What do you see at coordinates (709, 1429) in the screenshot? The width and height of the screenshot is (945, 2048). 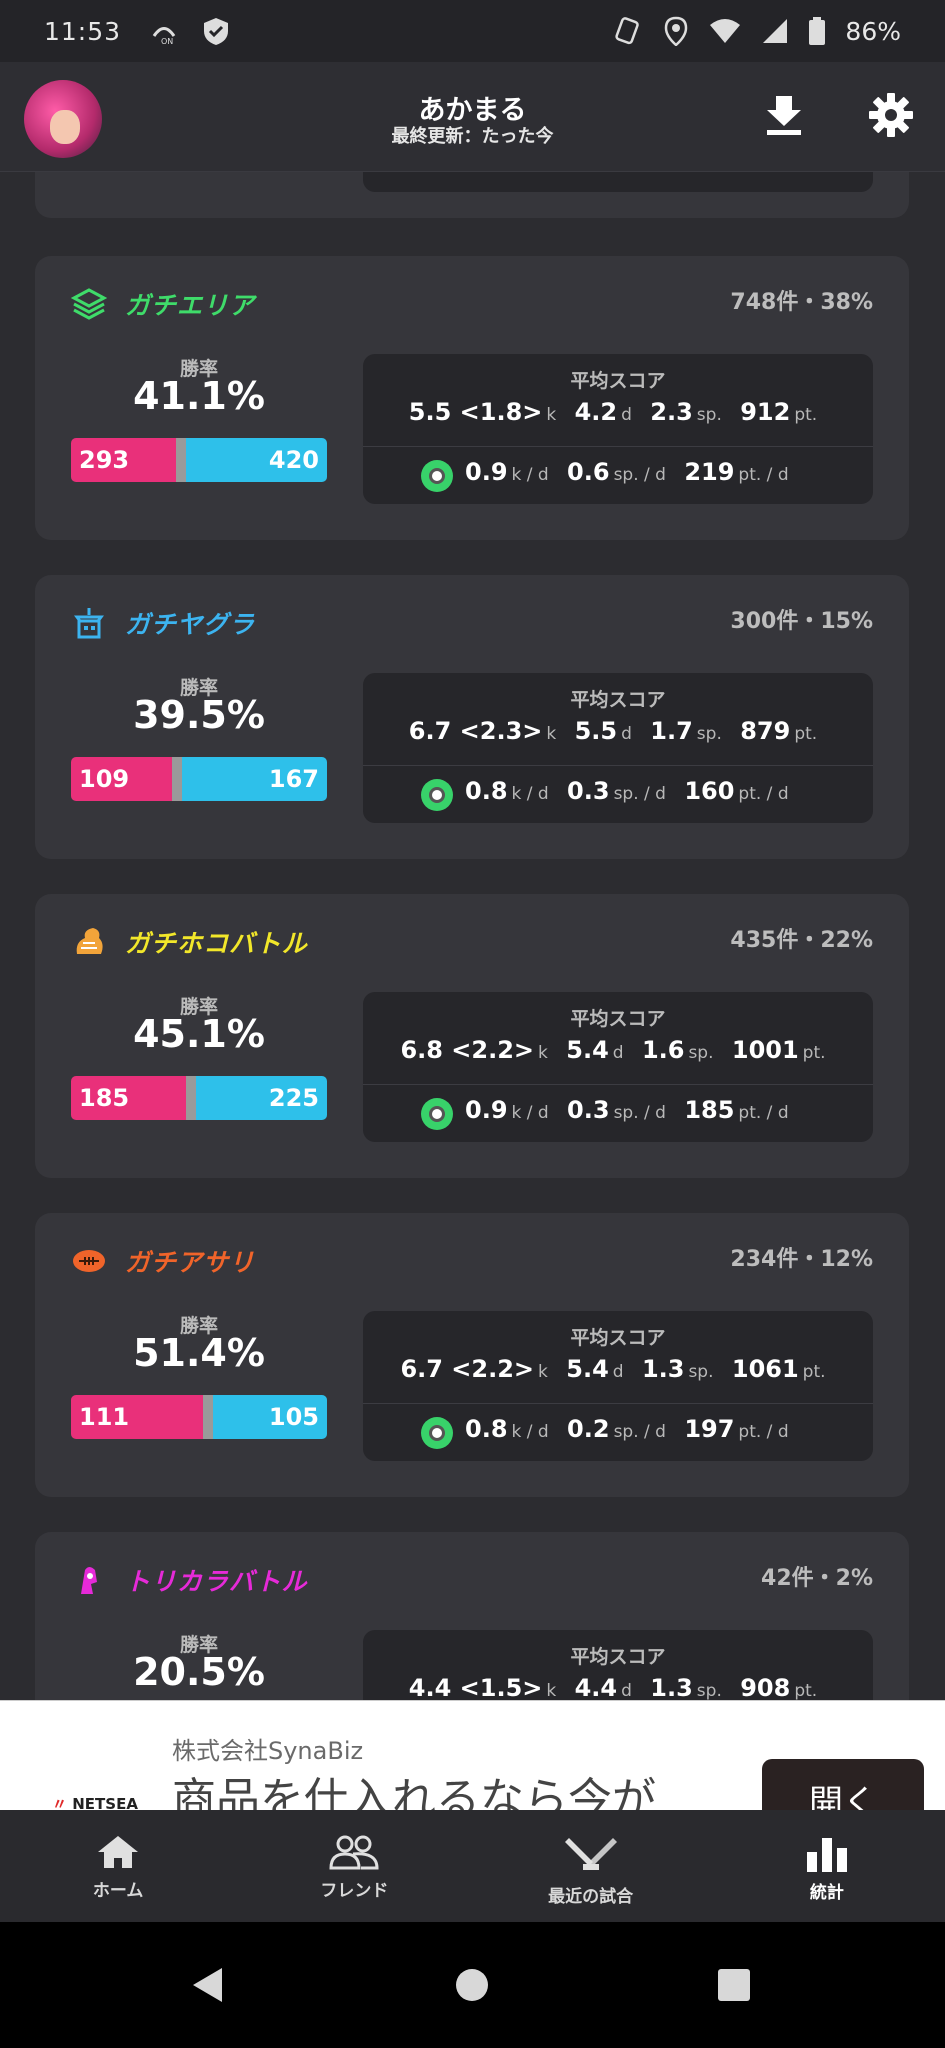 I see `pt-per-death: 197` at bounding box center [709, 1429].